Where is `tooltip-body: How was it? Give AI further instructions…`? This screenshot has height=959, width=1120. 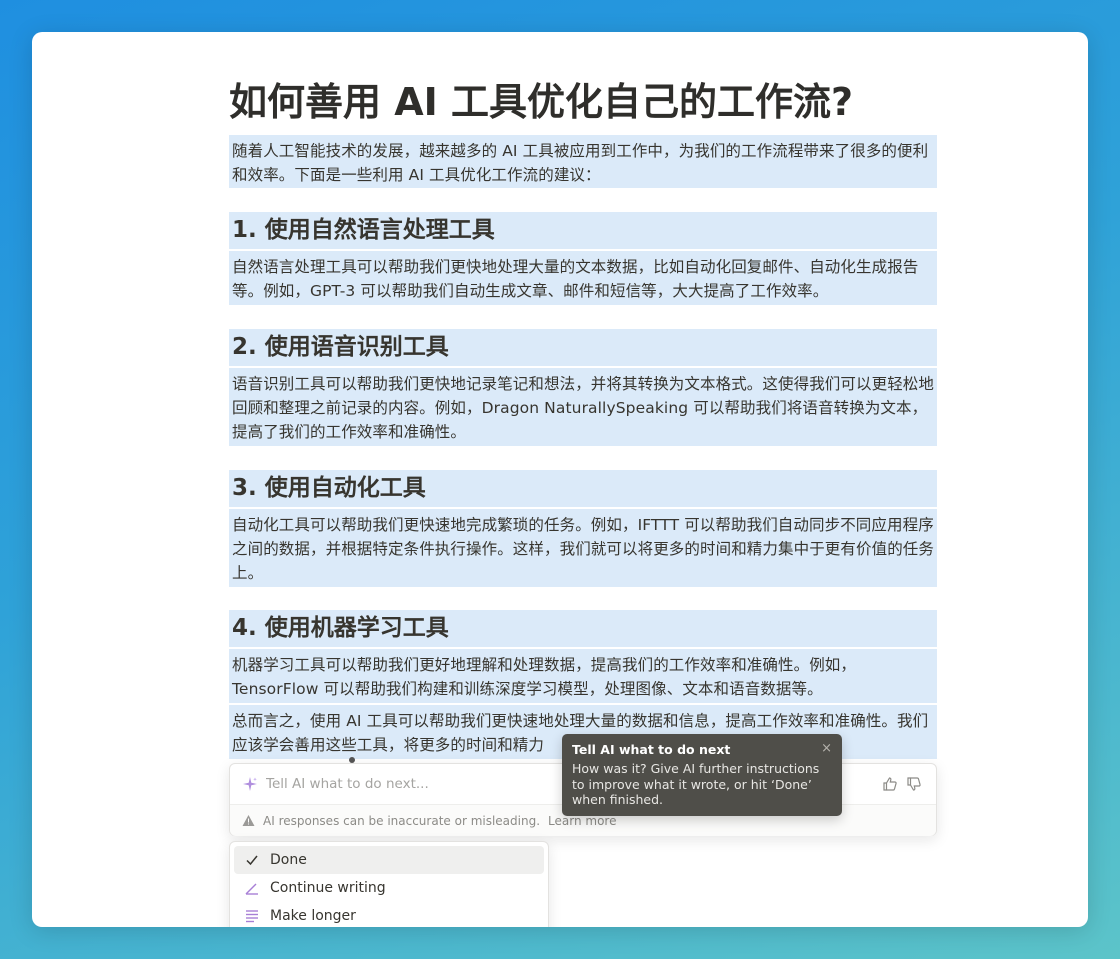
tooltip-body: How was it? Give AI further instructions… is located at coordinates (696, 784).